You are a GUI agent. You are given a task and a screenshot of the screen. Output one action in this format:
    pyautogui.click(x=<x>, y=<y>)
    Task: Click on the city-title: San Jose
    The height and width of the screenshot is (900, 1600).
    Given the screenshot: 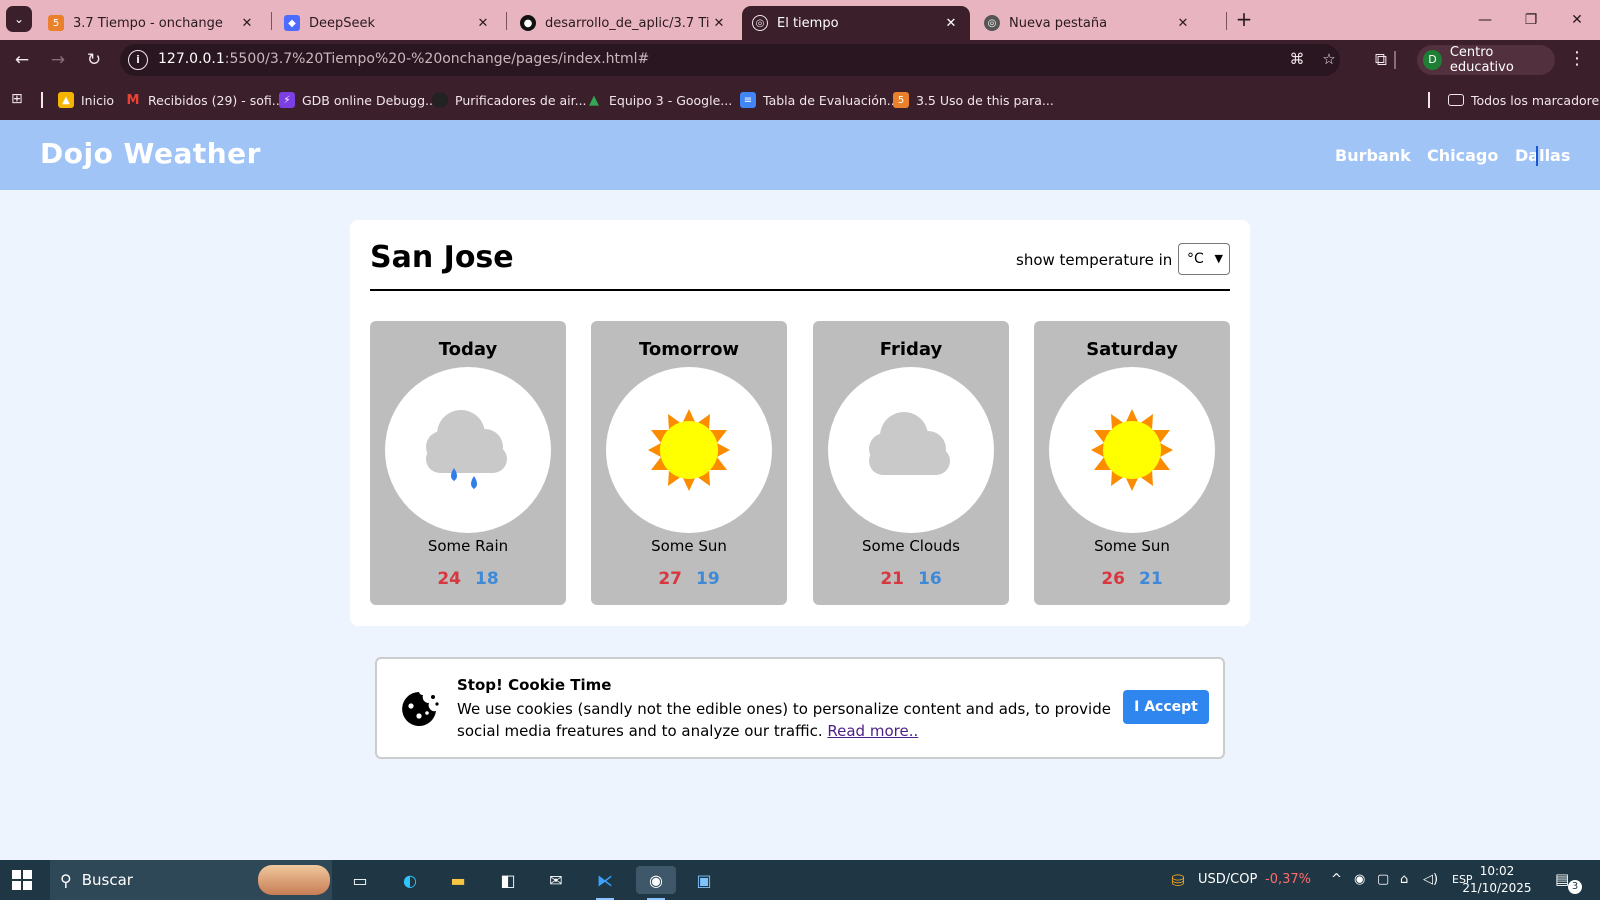 What is the action you would take?
    pyautogui.click(x=442, y=257)
    